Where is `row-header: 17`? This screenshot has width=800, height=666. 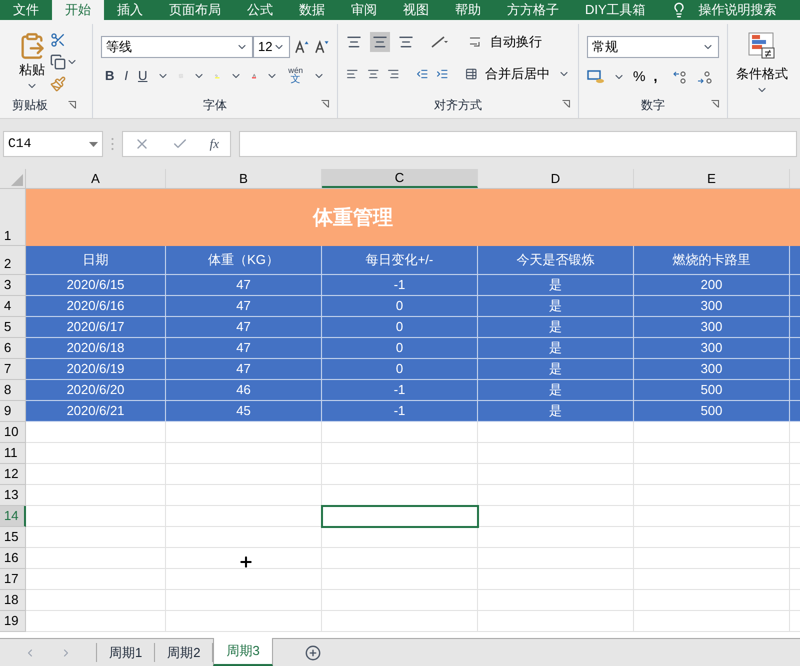
row-header: 17 is located at coordinates (13, 579).